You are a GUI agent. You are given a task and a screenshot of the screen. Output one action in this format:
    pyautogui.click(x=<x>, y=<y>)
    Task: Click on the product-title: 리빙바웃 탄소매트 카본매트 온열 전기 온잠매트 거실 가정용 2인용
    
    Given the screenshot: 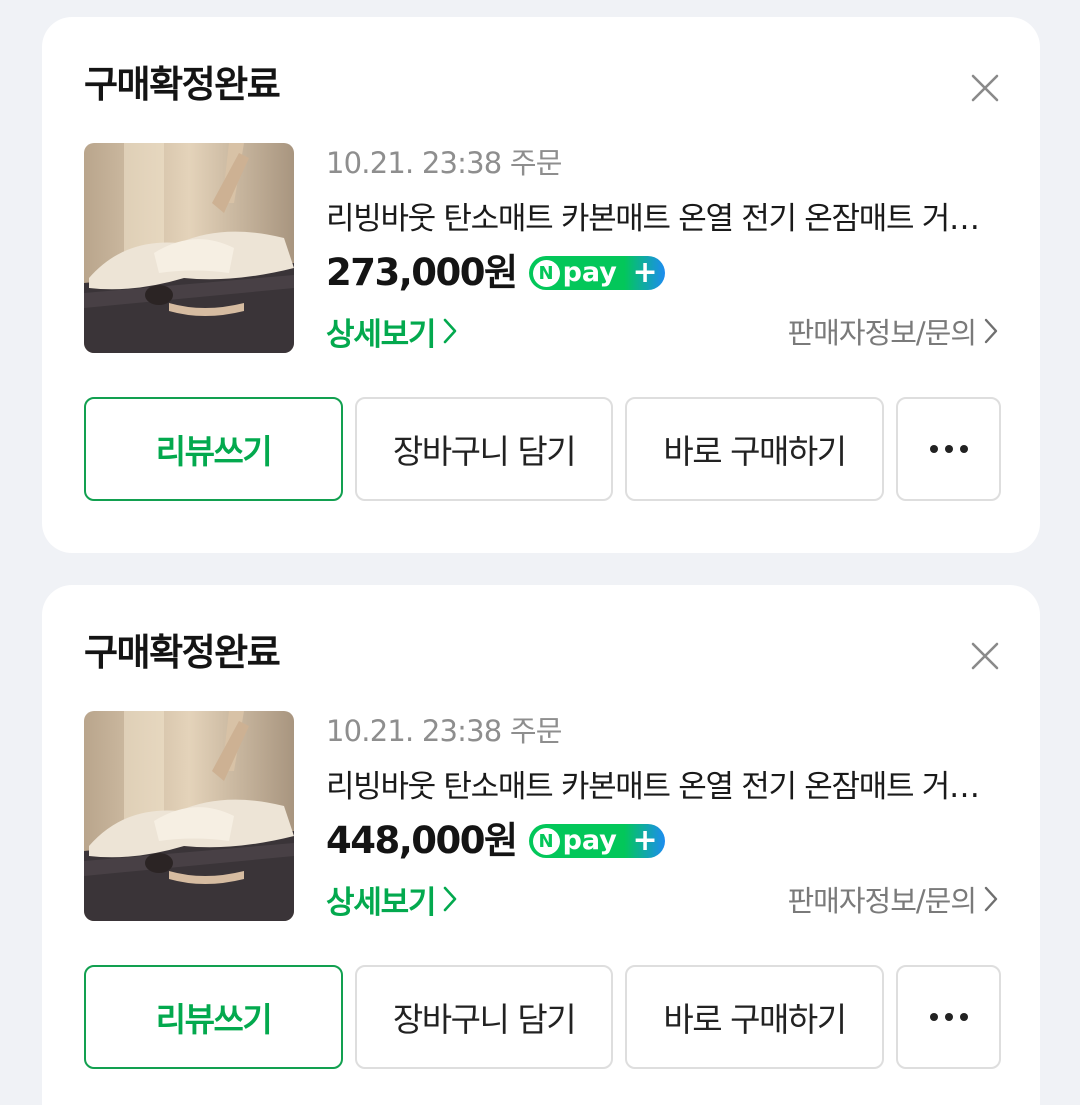 What is the action you would take?
    pyautogui.click(x=662, y=787)
    